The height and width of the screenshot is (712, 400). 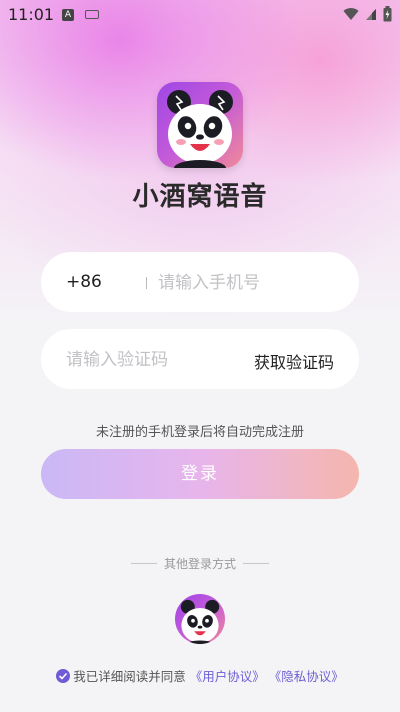 What do you see at coordinates (253, 283) in the screenshot?
I see `phone-input` at bounding box center [253, 283].